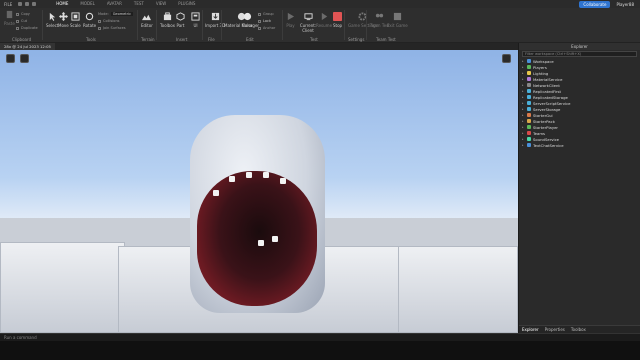 The width and height of the screenshot is (640, 360). What do you see at coordinates (530, 329) in the screenshot?
I see `tab-explorer: Explorer` at bounding box center [530, 329].